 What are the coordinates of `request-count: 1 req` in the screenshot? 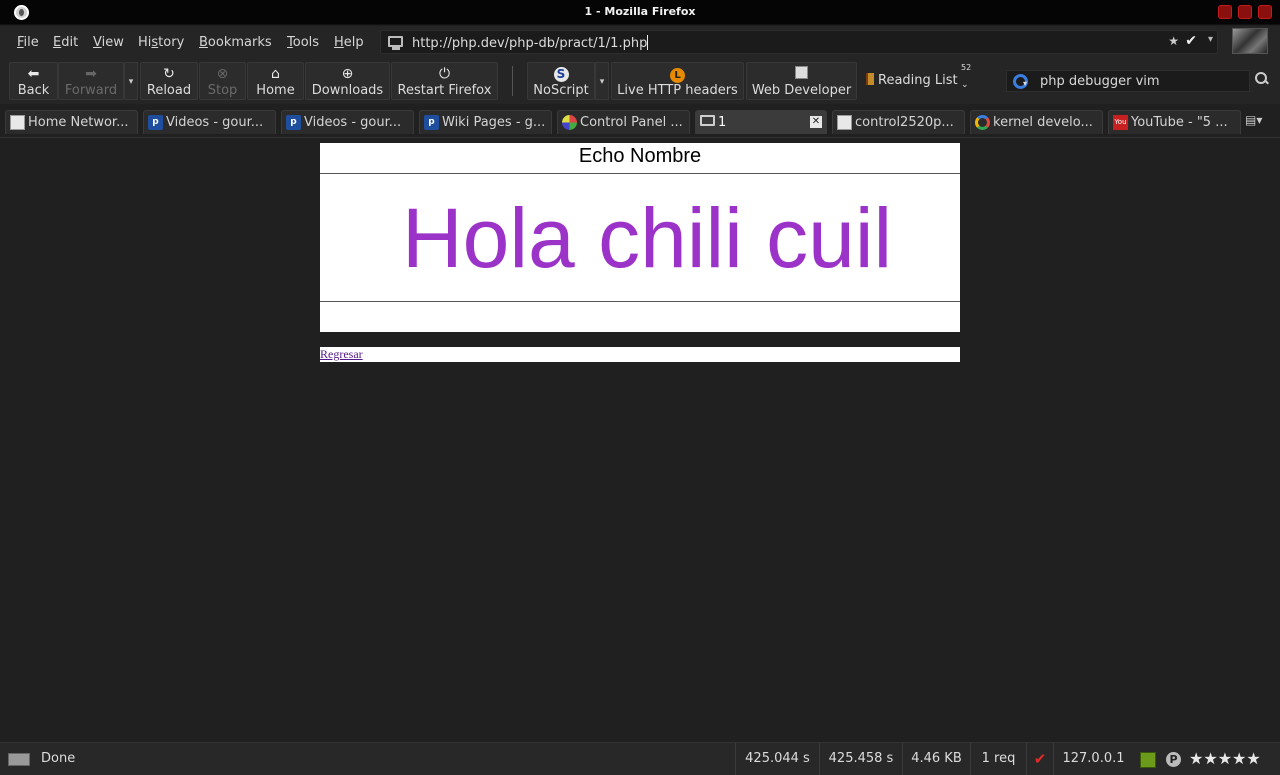 It's located at (998, 759).